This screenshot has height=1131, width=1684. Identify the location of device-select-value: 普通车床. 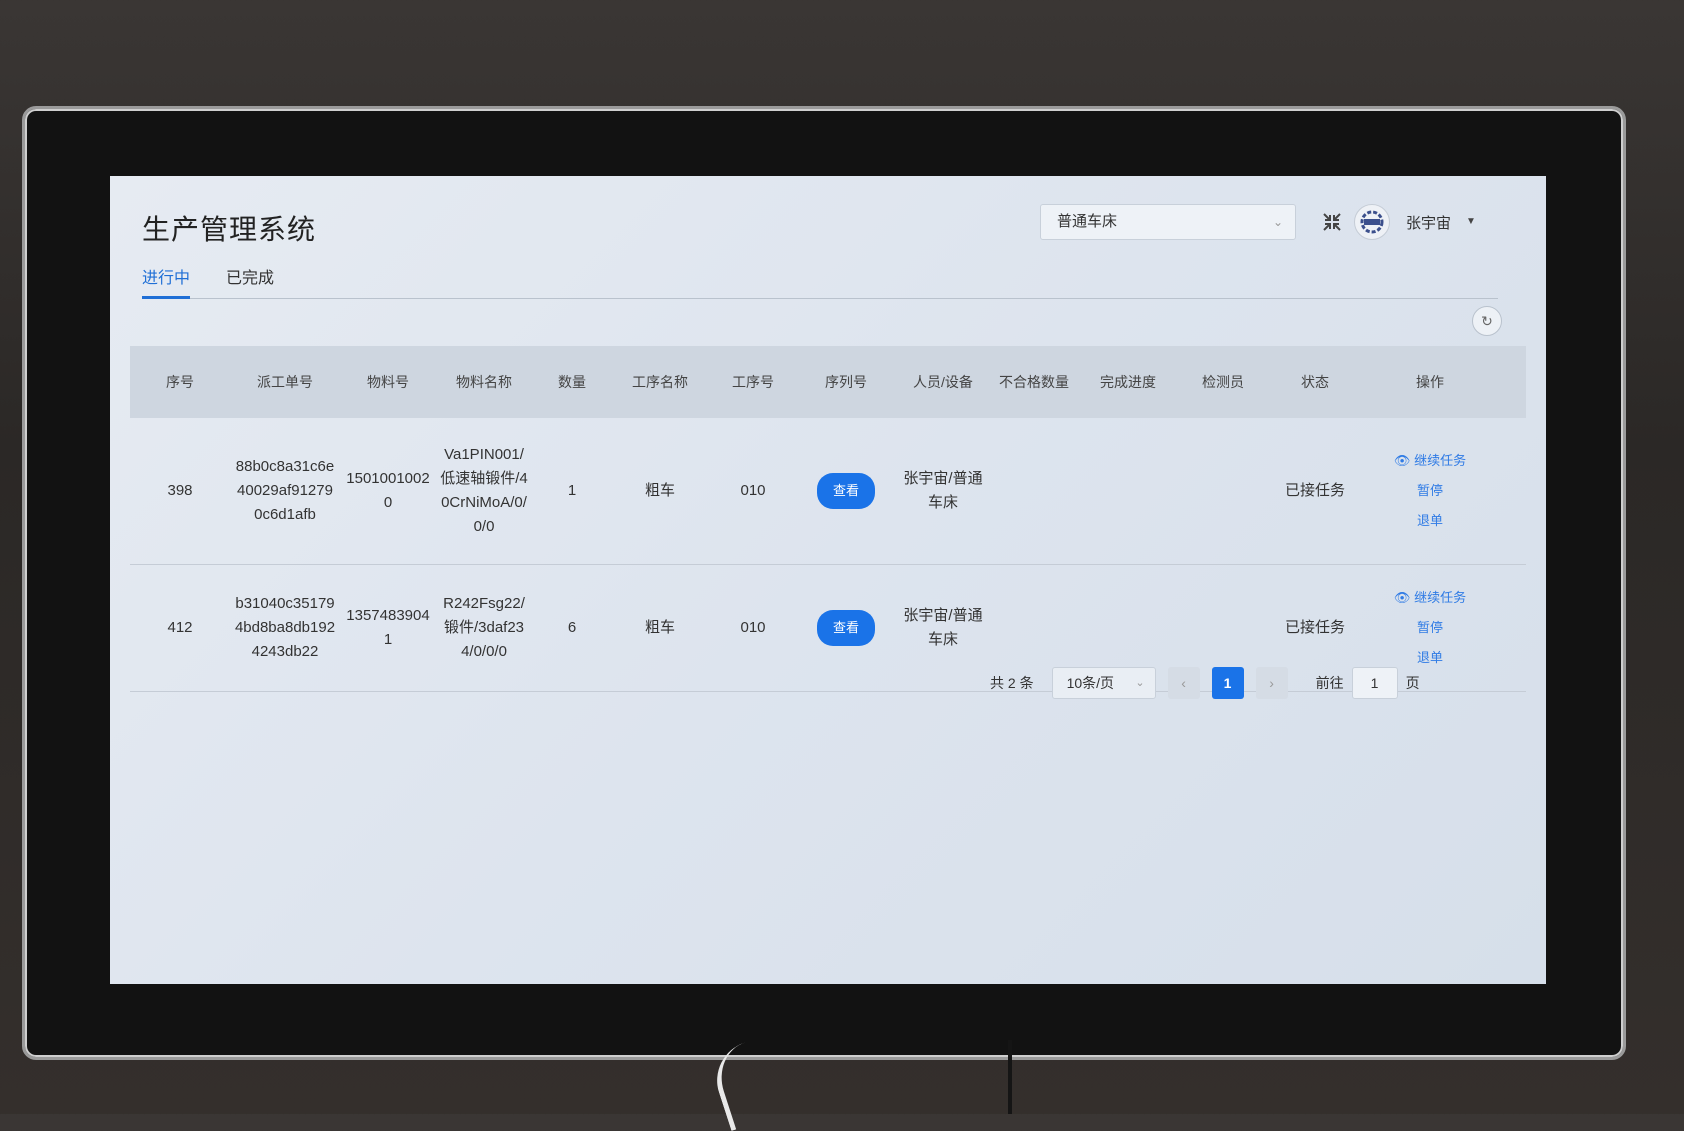
(1087, 221).